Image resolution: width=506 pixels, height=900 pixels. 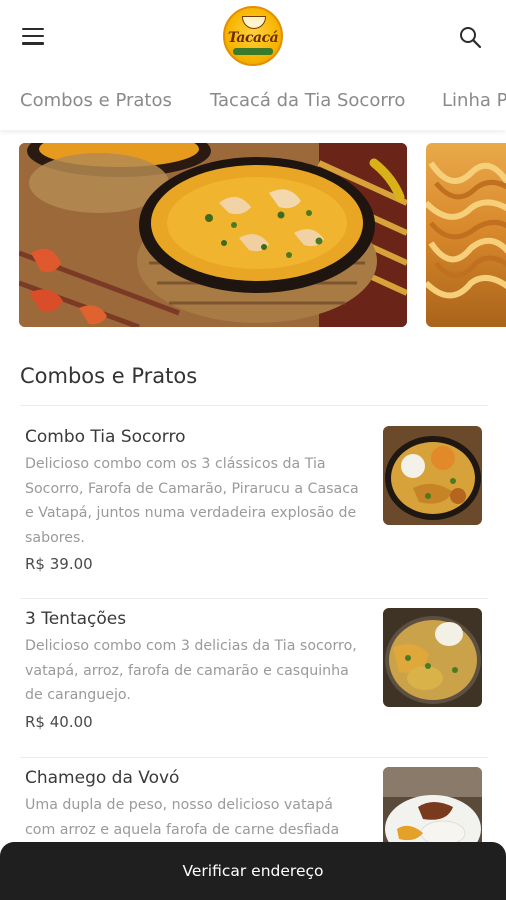 What do you see at coordinates (254, 22) in the screenshot?
I see `bowl-icon` at bounding box center [254, 22].